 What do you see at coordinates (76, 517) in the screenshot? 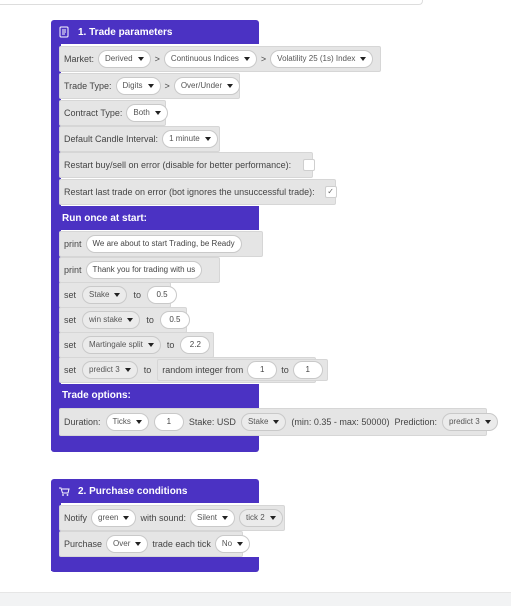
I see `notify-keyword: Notify` at bounding box center [76, 517].